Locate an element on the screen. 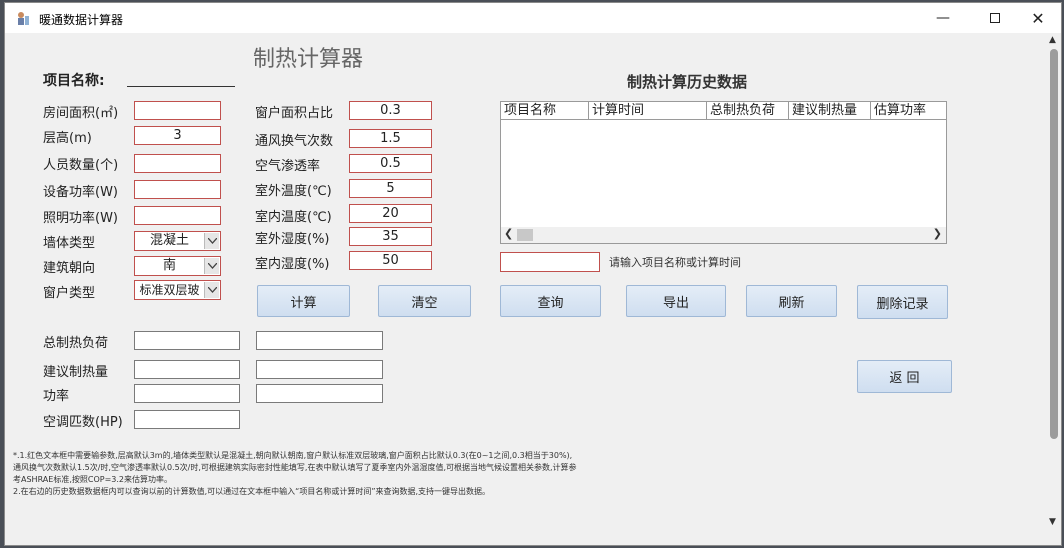 This screenshot has width=1064, height=548. field-label-window-ratio: 窗户面积占比 is located at coordinates (294, 113).